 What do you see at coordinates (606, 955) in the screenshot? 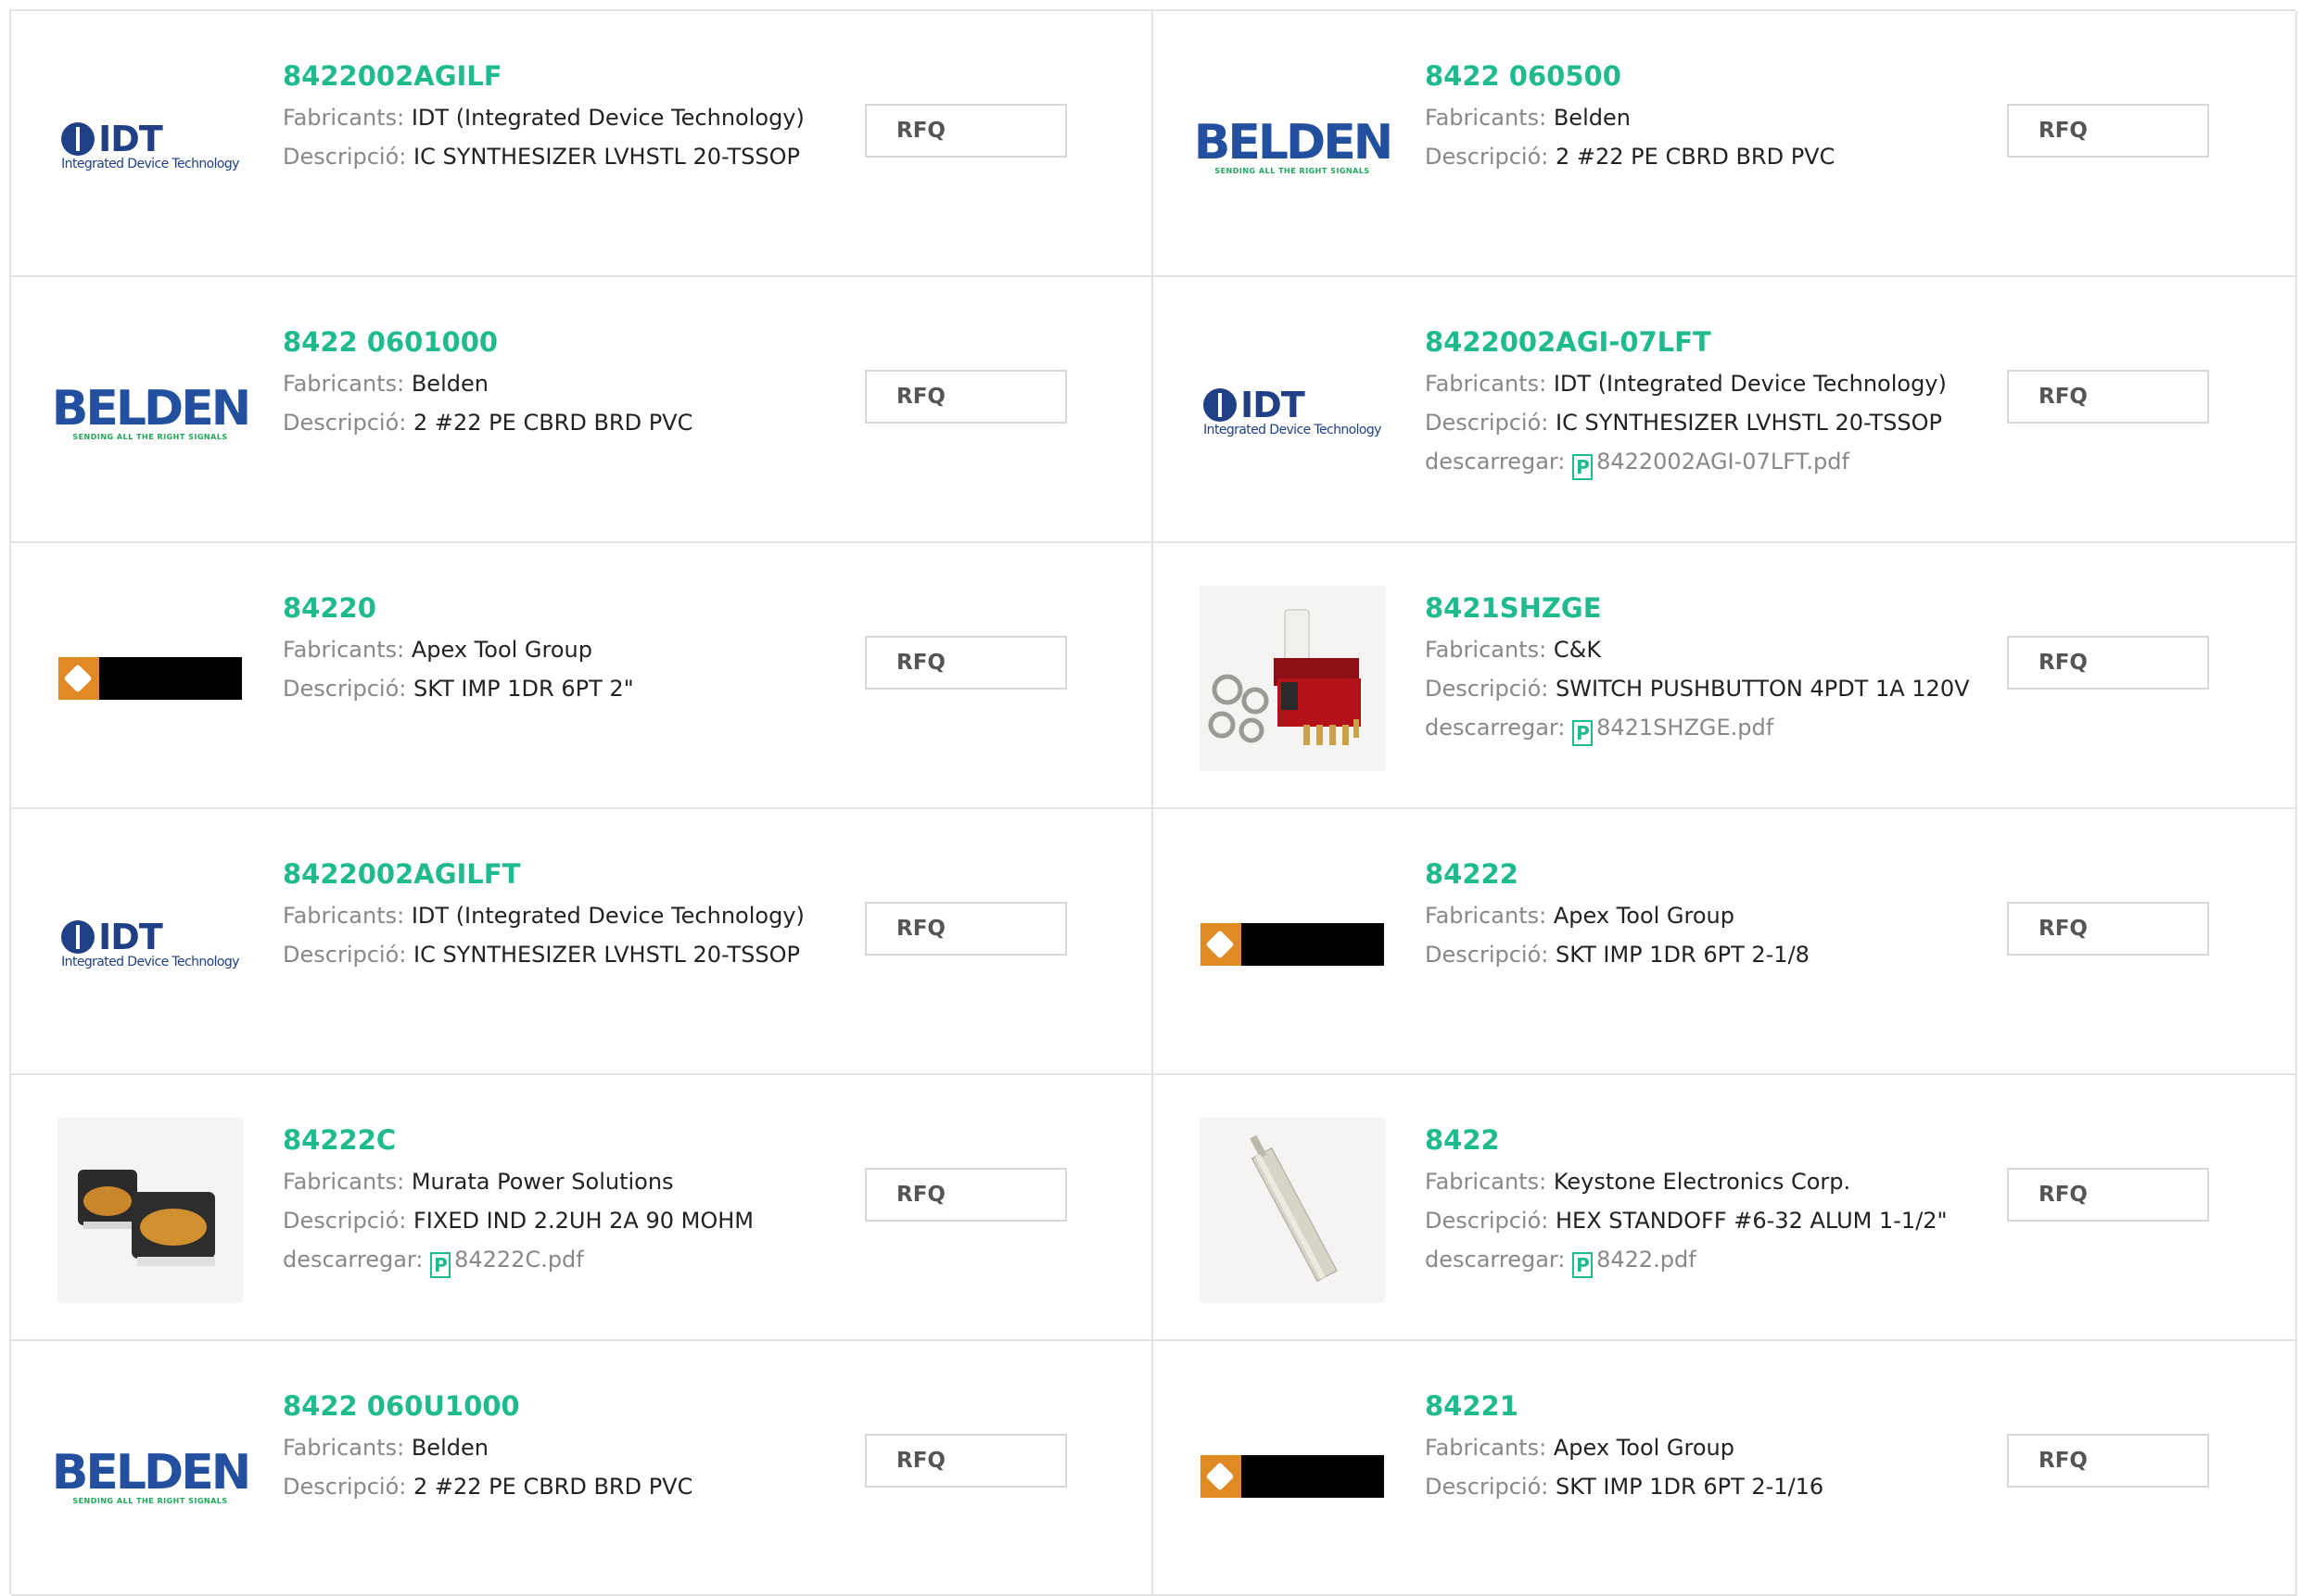
I see `description-text: IC SYNTHESIZER LVHSTL 20-TSSOP` at bounding box center [606, 955].